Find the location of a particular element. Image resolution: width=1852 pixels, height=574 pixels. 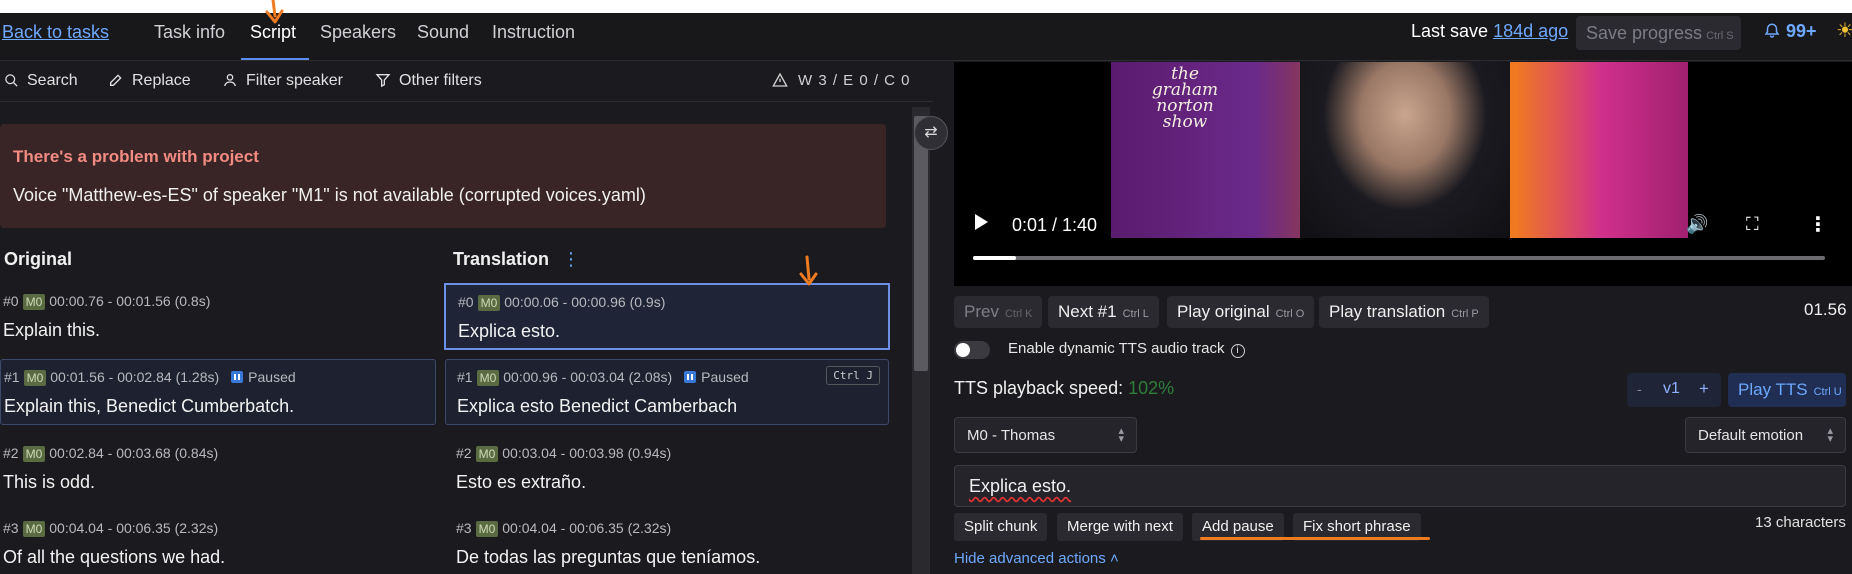

translation-column-title: Translation is located at coordinates (501, 259).